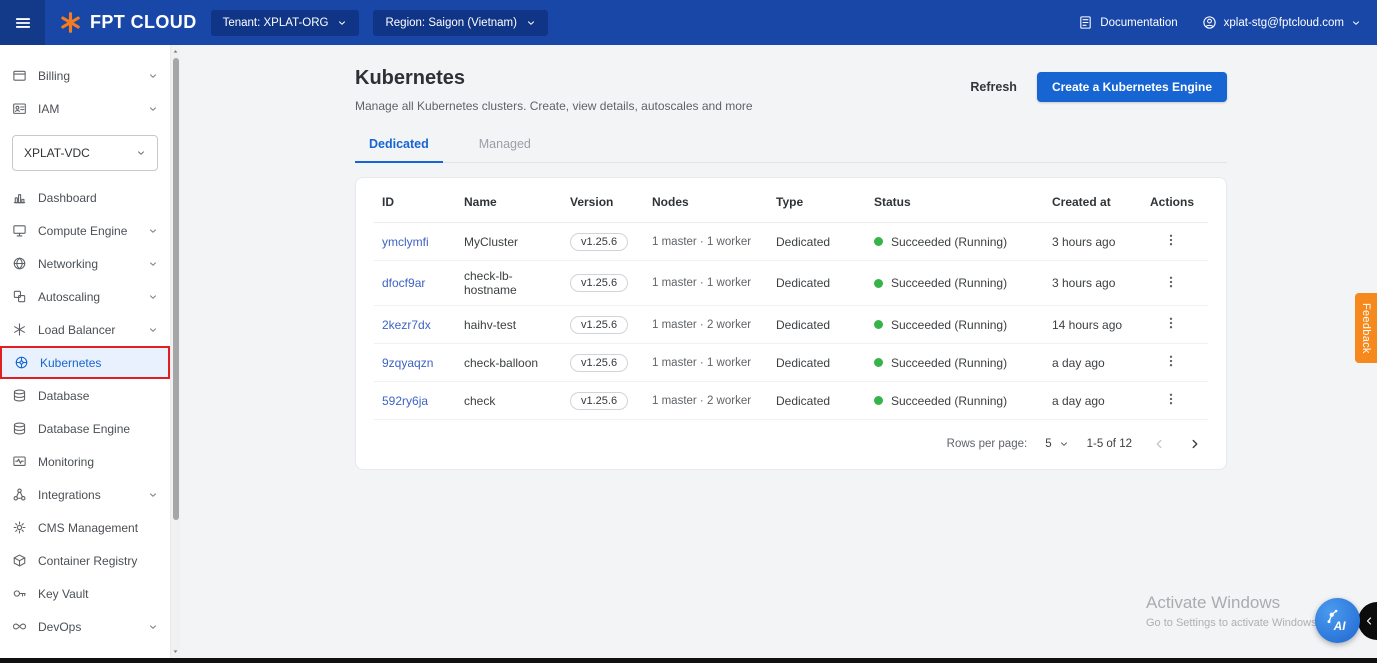 The image size is (1377, 663). Describe the element at coordinates (1139, 22) in the screenshot. I see `documentation-label: Documentation` at that location.